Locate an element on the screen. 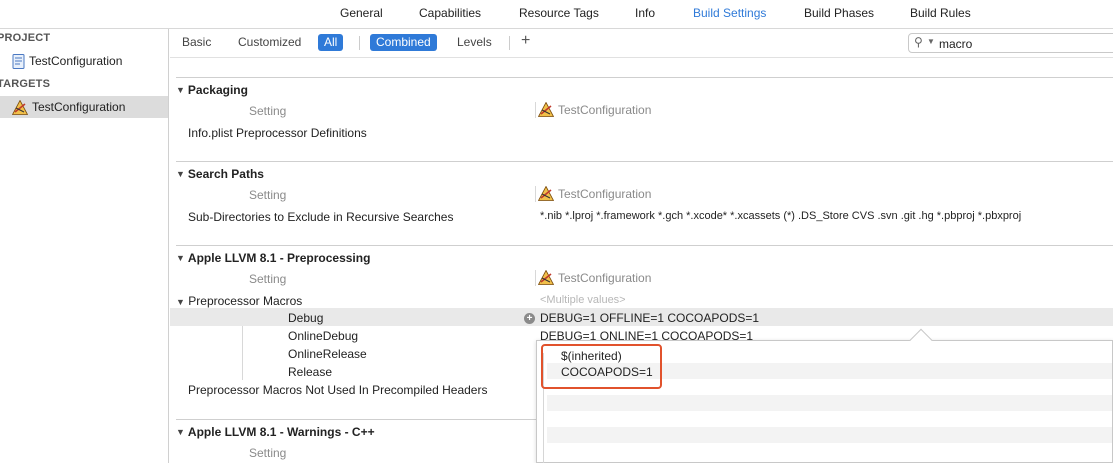 This screenshot has width=1113, height=463. section-title: Search Paths is located at coordinates (225, 174).